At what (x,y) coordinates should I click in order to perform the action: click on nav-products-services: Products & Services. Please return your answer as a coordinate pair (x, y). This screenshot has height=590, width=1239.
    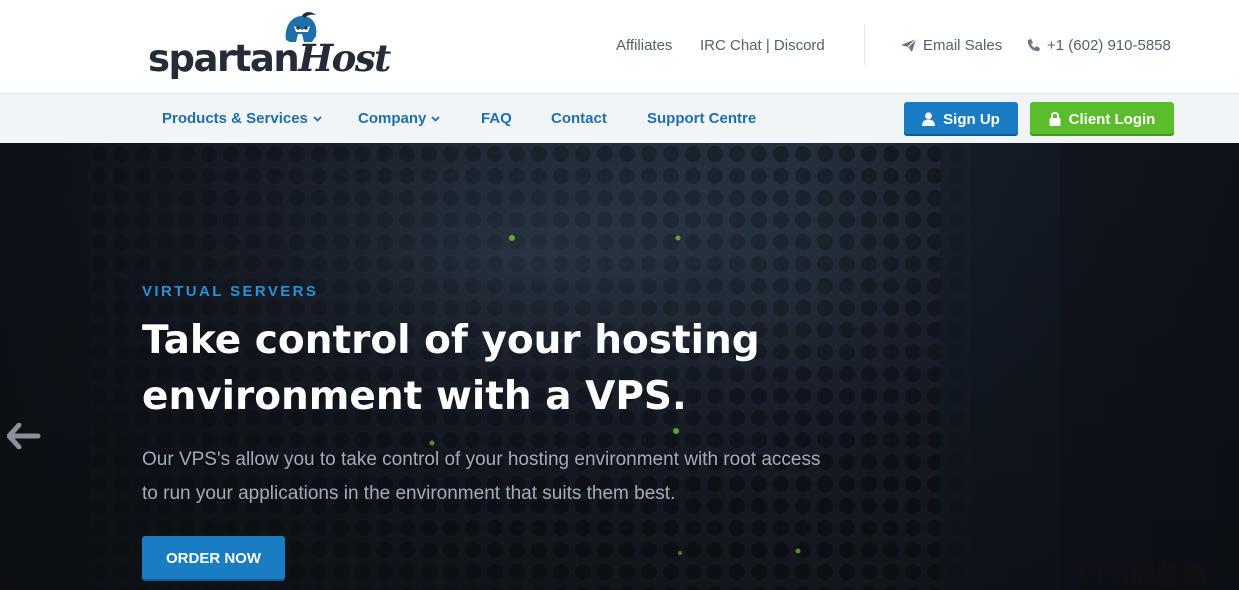
    Looking at the image, I should click on (242, 118).